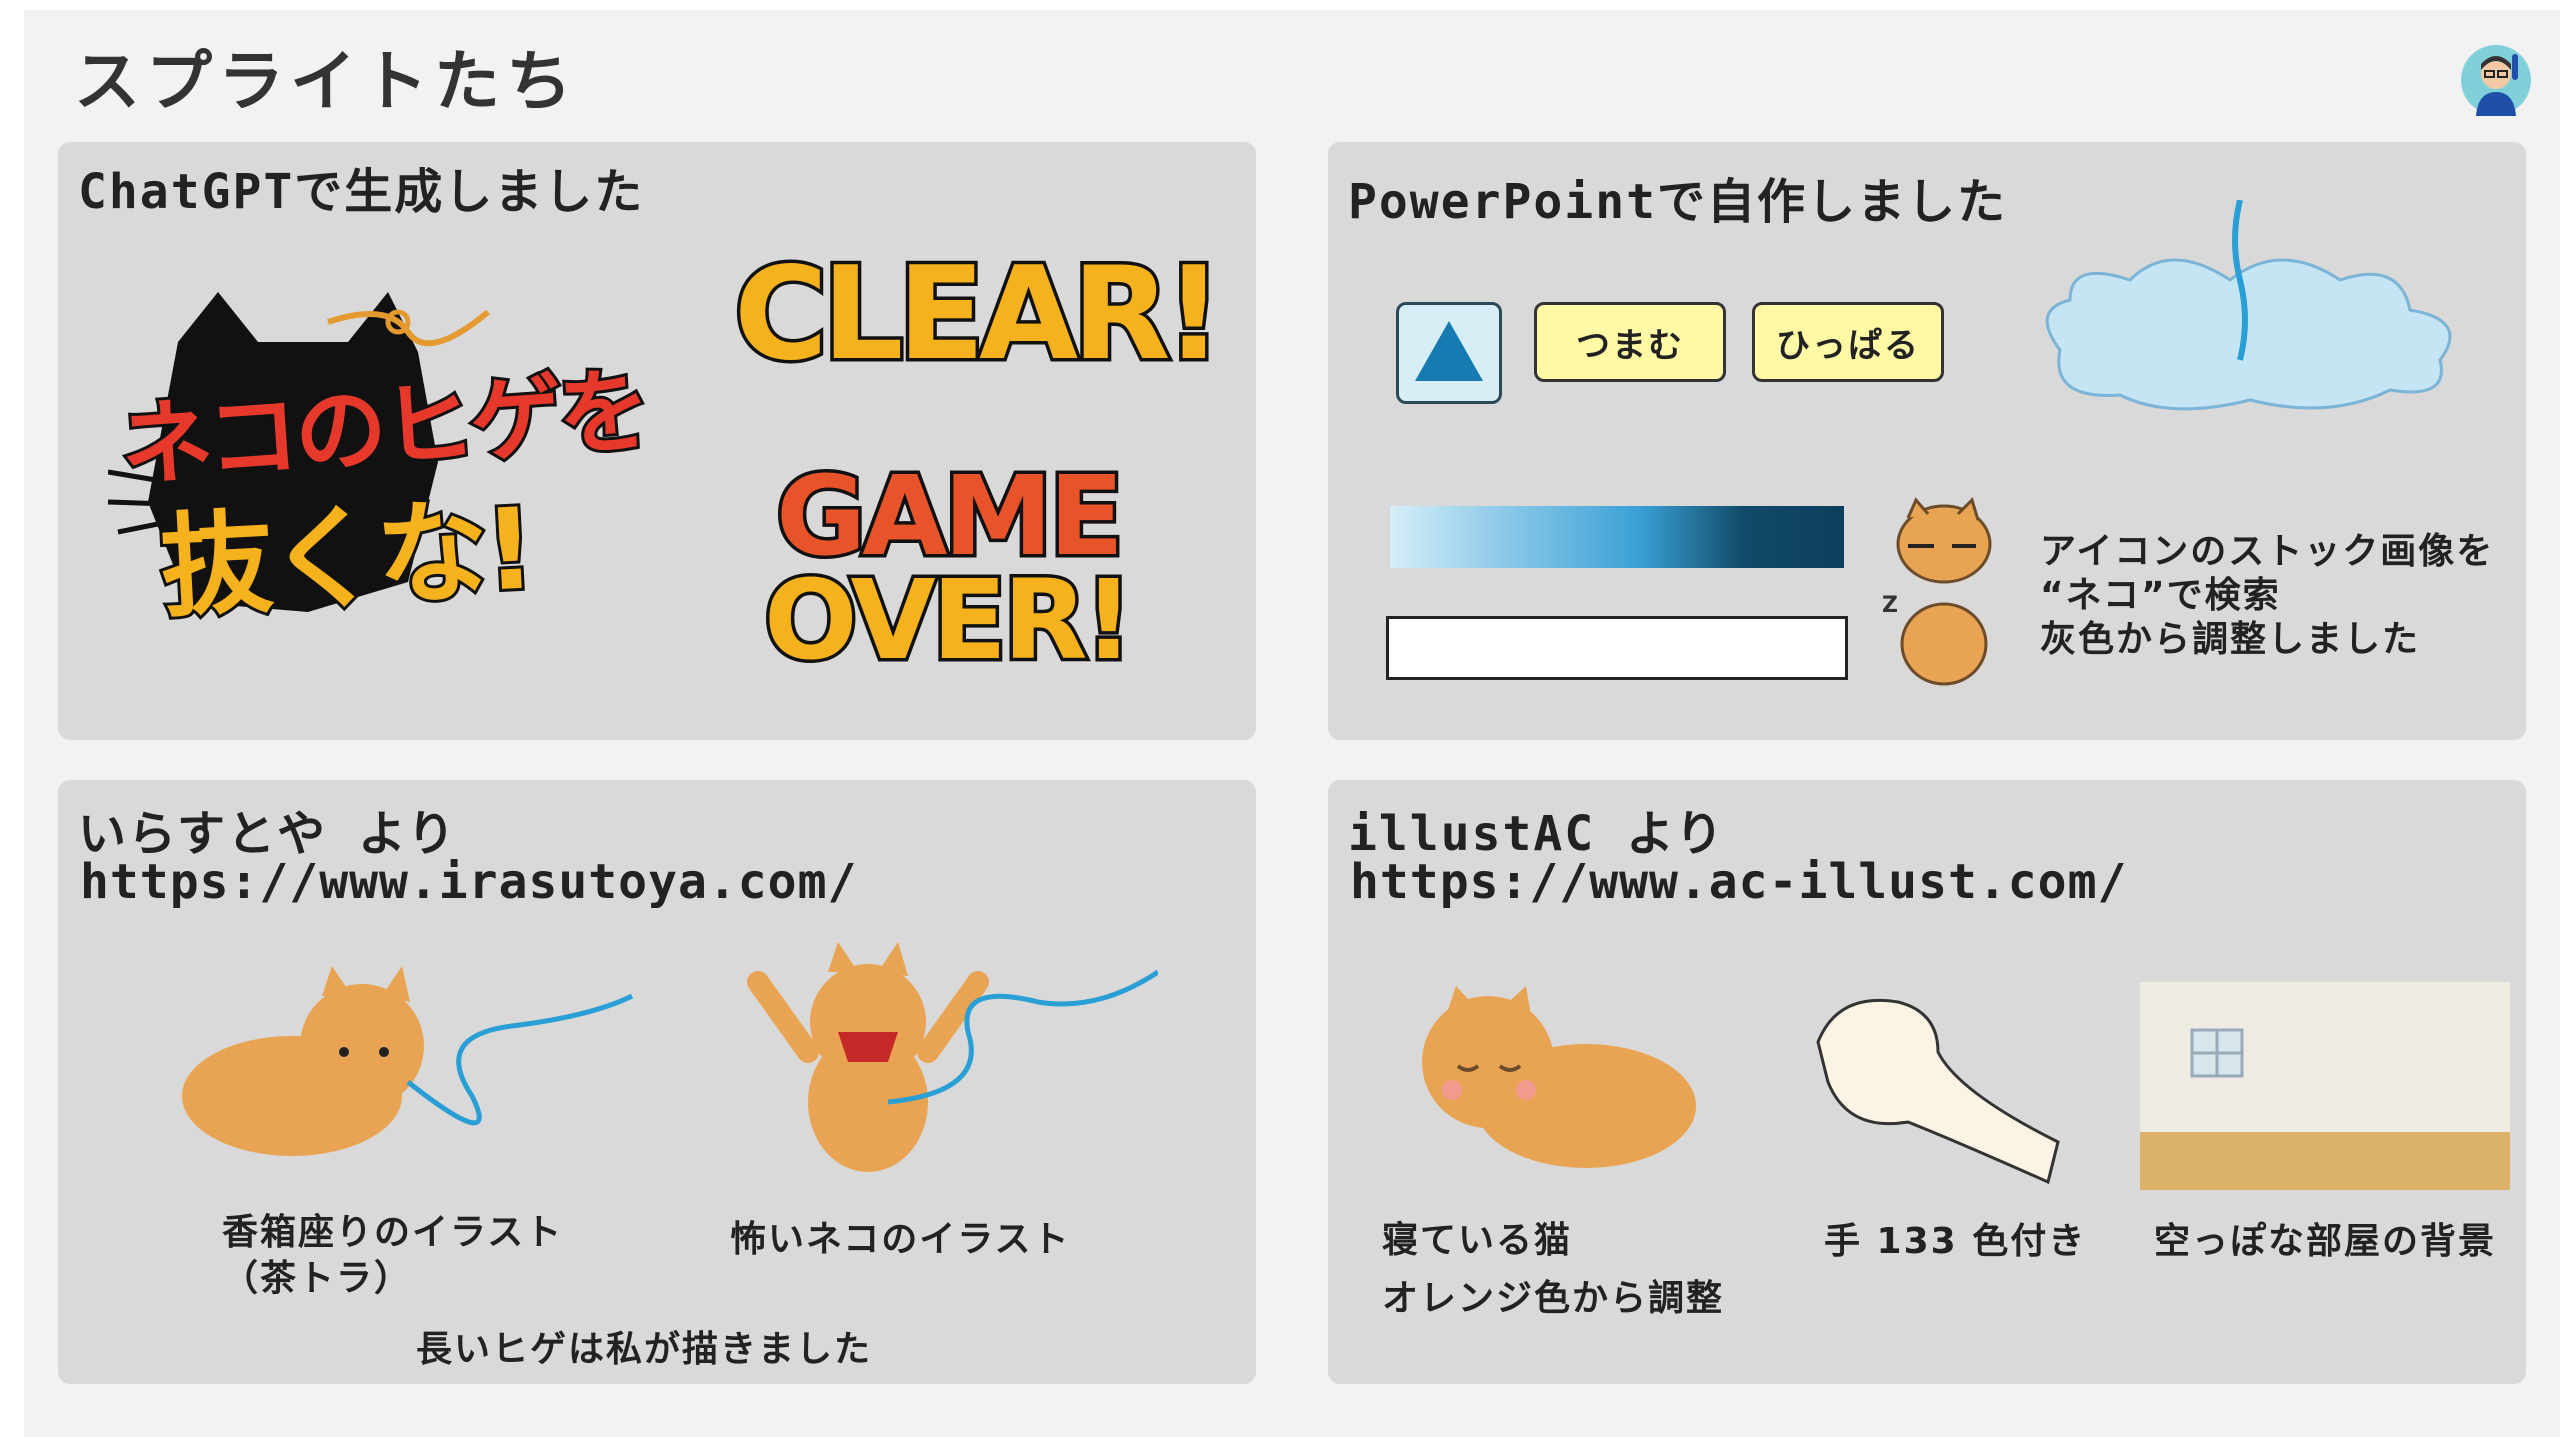 This screenshot has height=1437, width=2560. Describe the element at coordinates (1553, 1269) in the screenshot. I see `caption-cat-sleeping: 寝ている猫 オレンジ色から調整` at that location.